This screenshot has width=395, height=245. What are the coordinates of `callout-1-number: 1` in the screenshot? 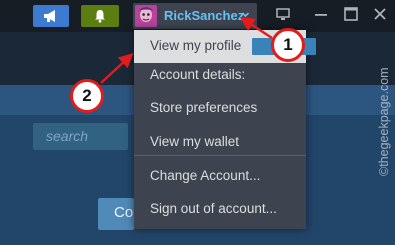 It's located at (288, 44).